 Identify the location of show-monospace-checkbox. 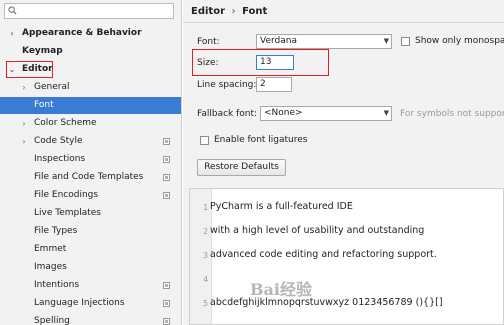
(405, 41).